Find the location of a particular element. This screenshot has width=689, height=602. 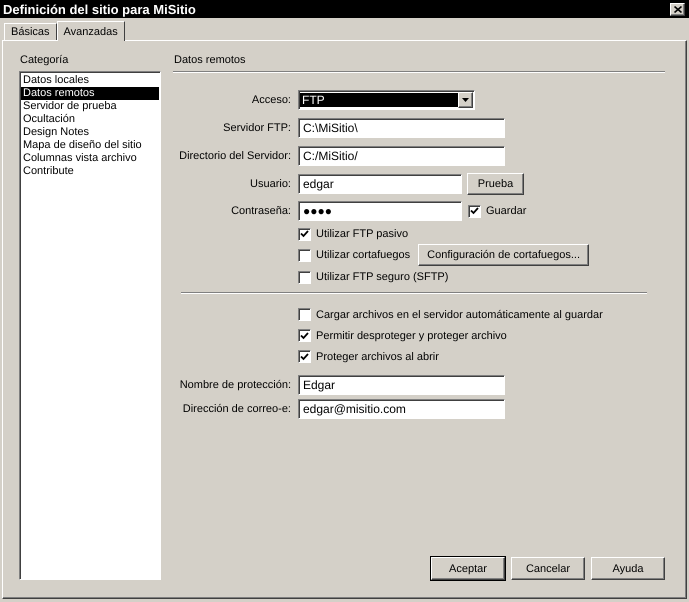

field-label: Dirección de correo-e: is located at coordinates (236, 409).